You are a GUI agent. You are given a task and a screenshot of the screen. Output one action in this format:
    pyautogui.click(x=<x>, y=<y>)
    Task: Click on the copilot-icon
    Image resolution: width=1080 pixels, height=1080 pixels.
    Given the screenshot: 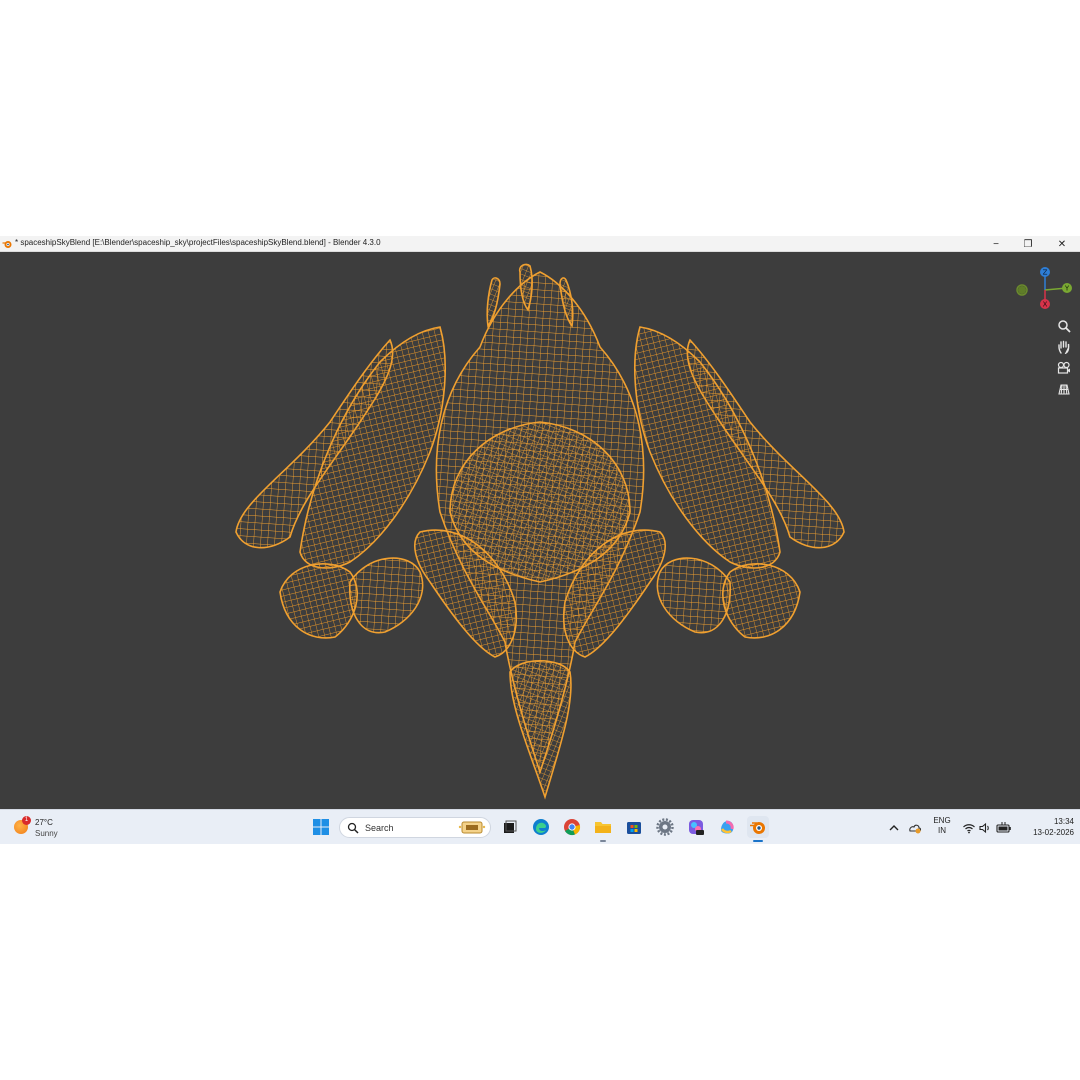 What is the action you would take?
    pyautogui.click(x=727, y=827)
    